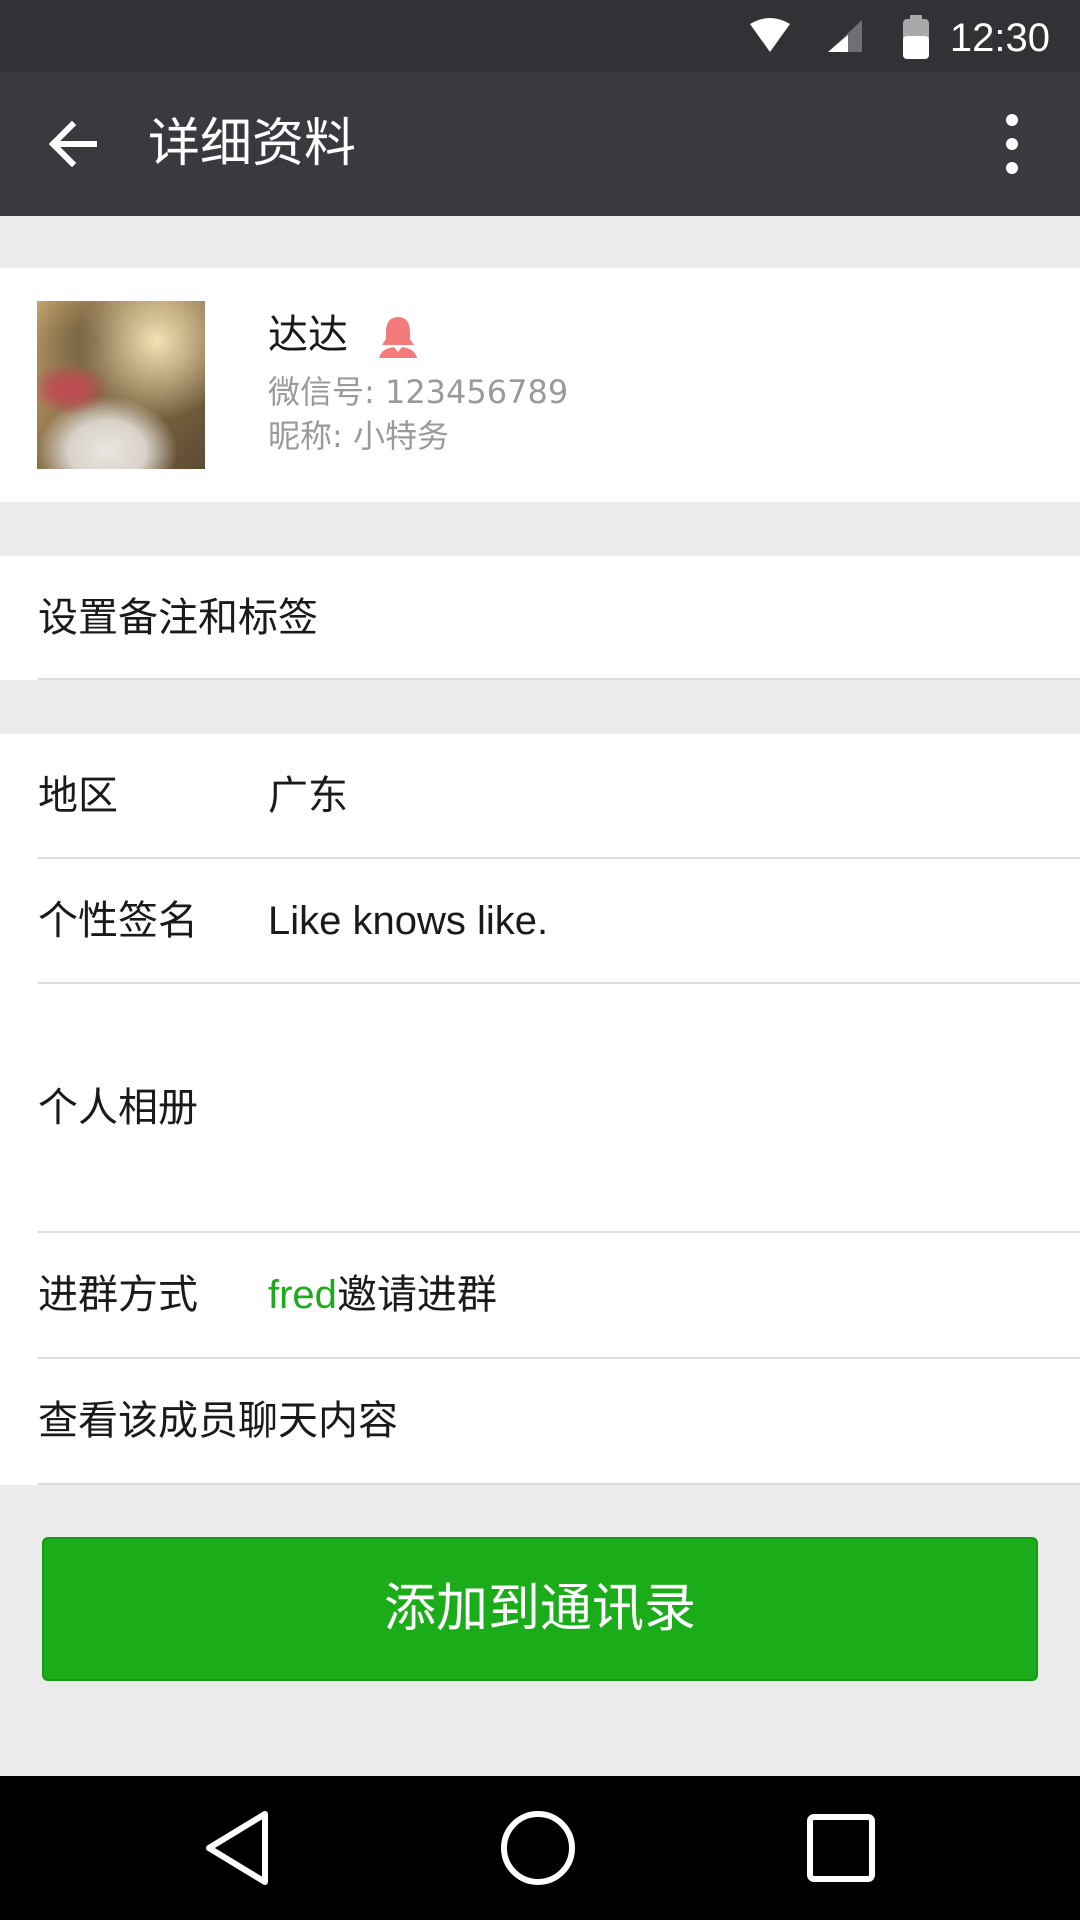 This screenshot has height=1920, width=1080. What do you see at coordinates (308, 796) in the screenshot?
I see `region-value: 广东` at bounding box center [308, 796].